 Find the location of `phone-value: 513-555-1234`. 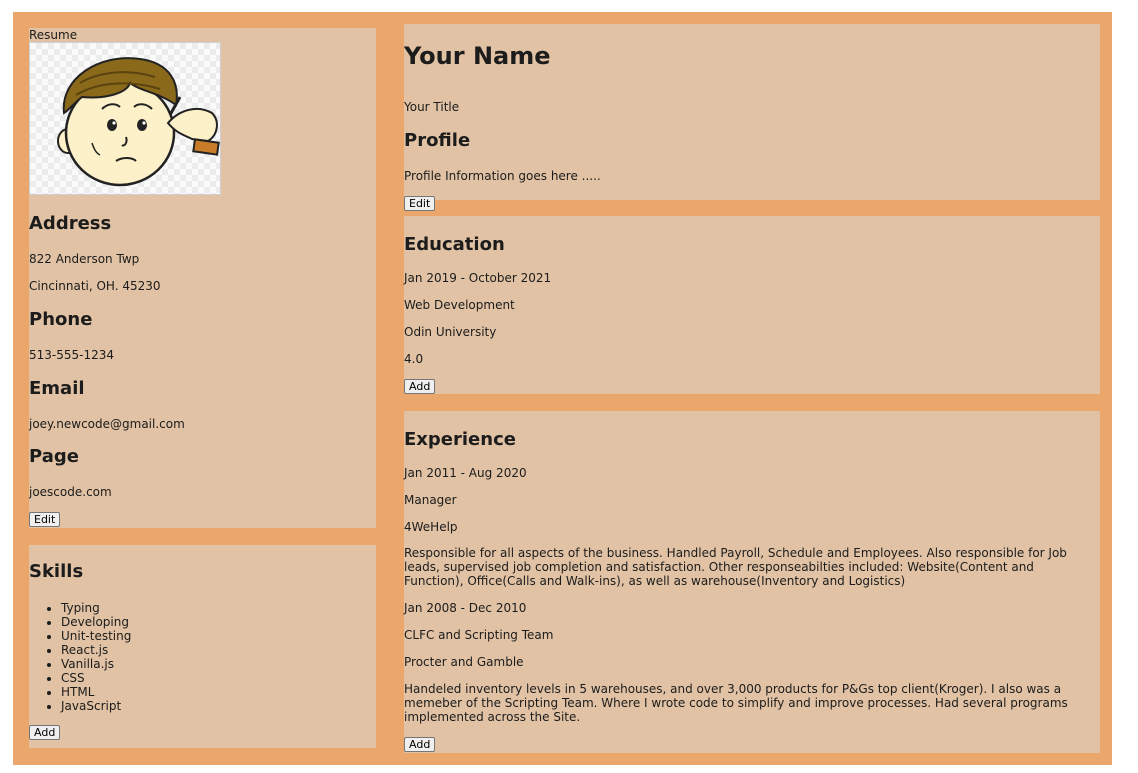

phone-value: 513-555-1234 is located at coordinates (72, 355).